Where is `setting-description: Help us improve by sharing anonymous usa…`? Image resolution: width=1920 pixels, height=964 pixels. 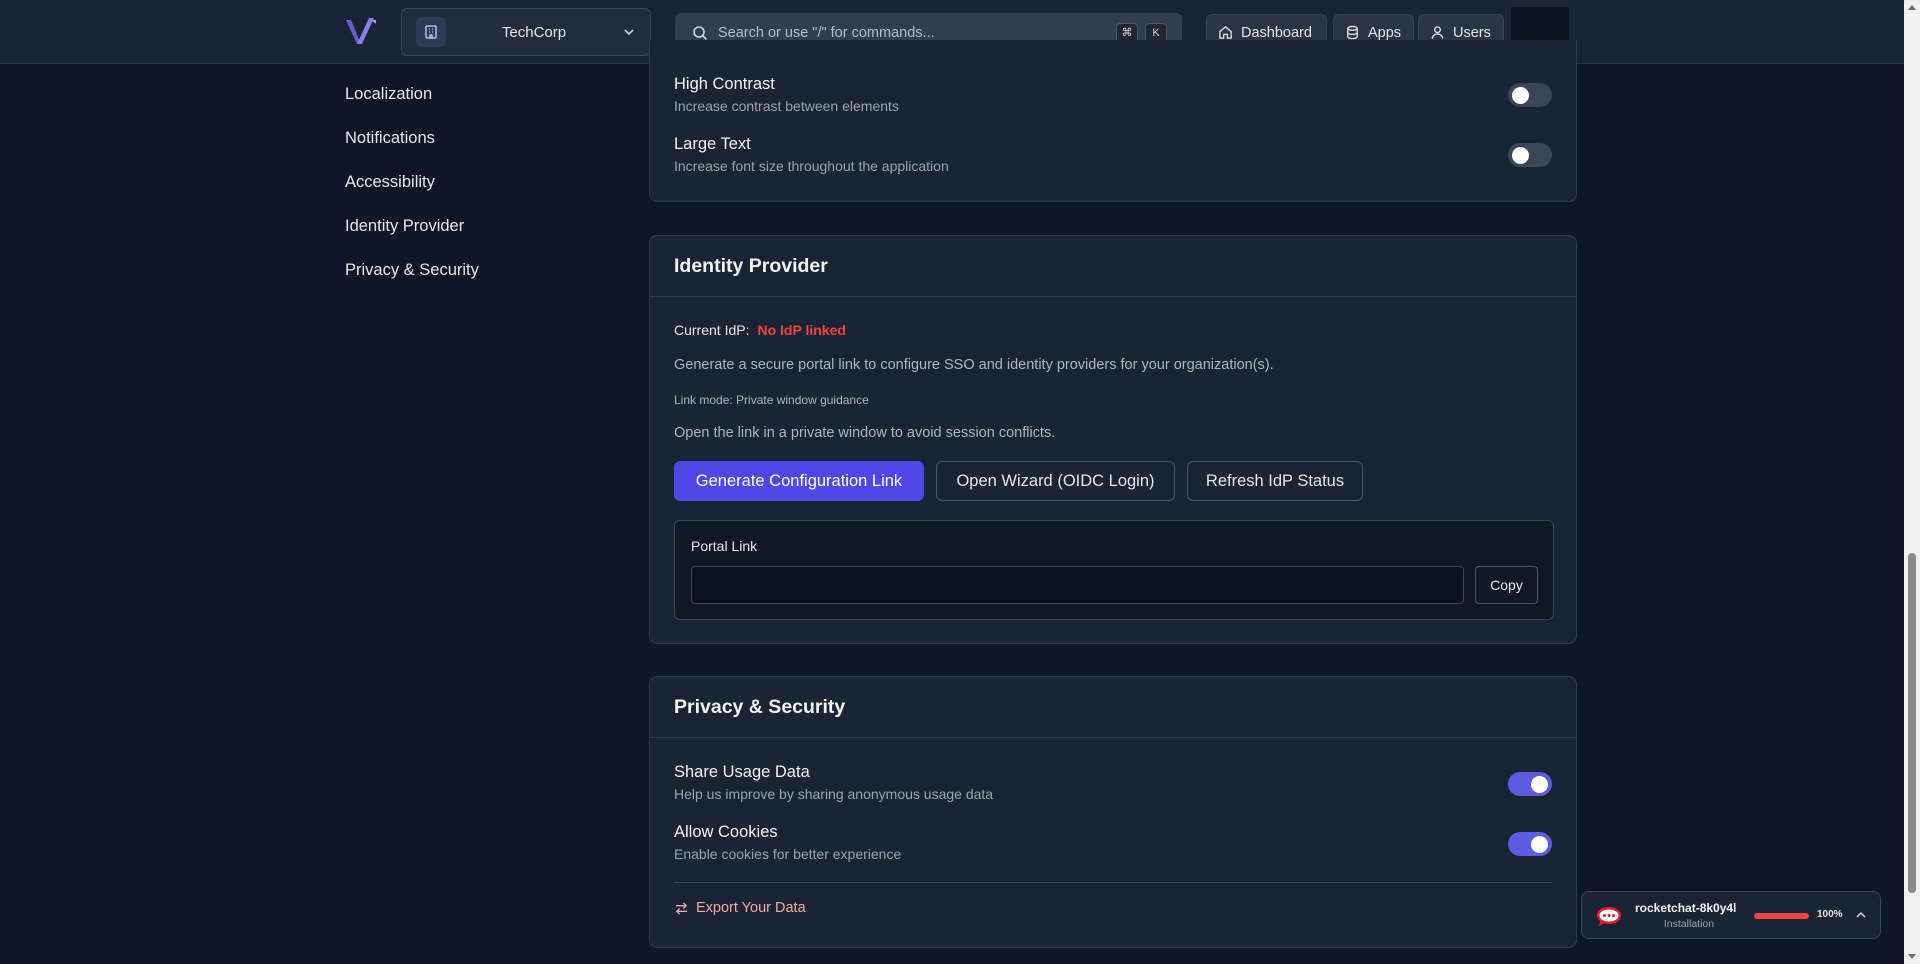 setting-description: Help us improve by sharing anonymous usa… is located at coordinates (834, 794).